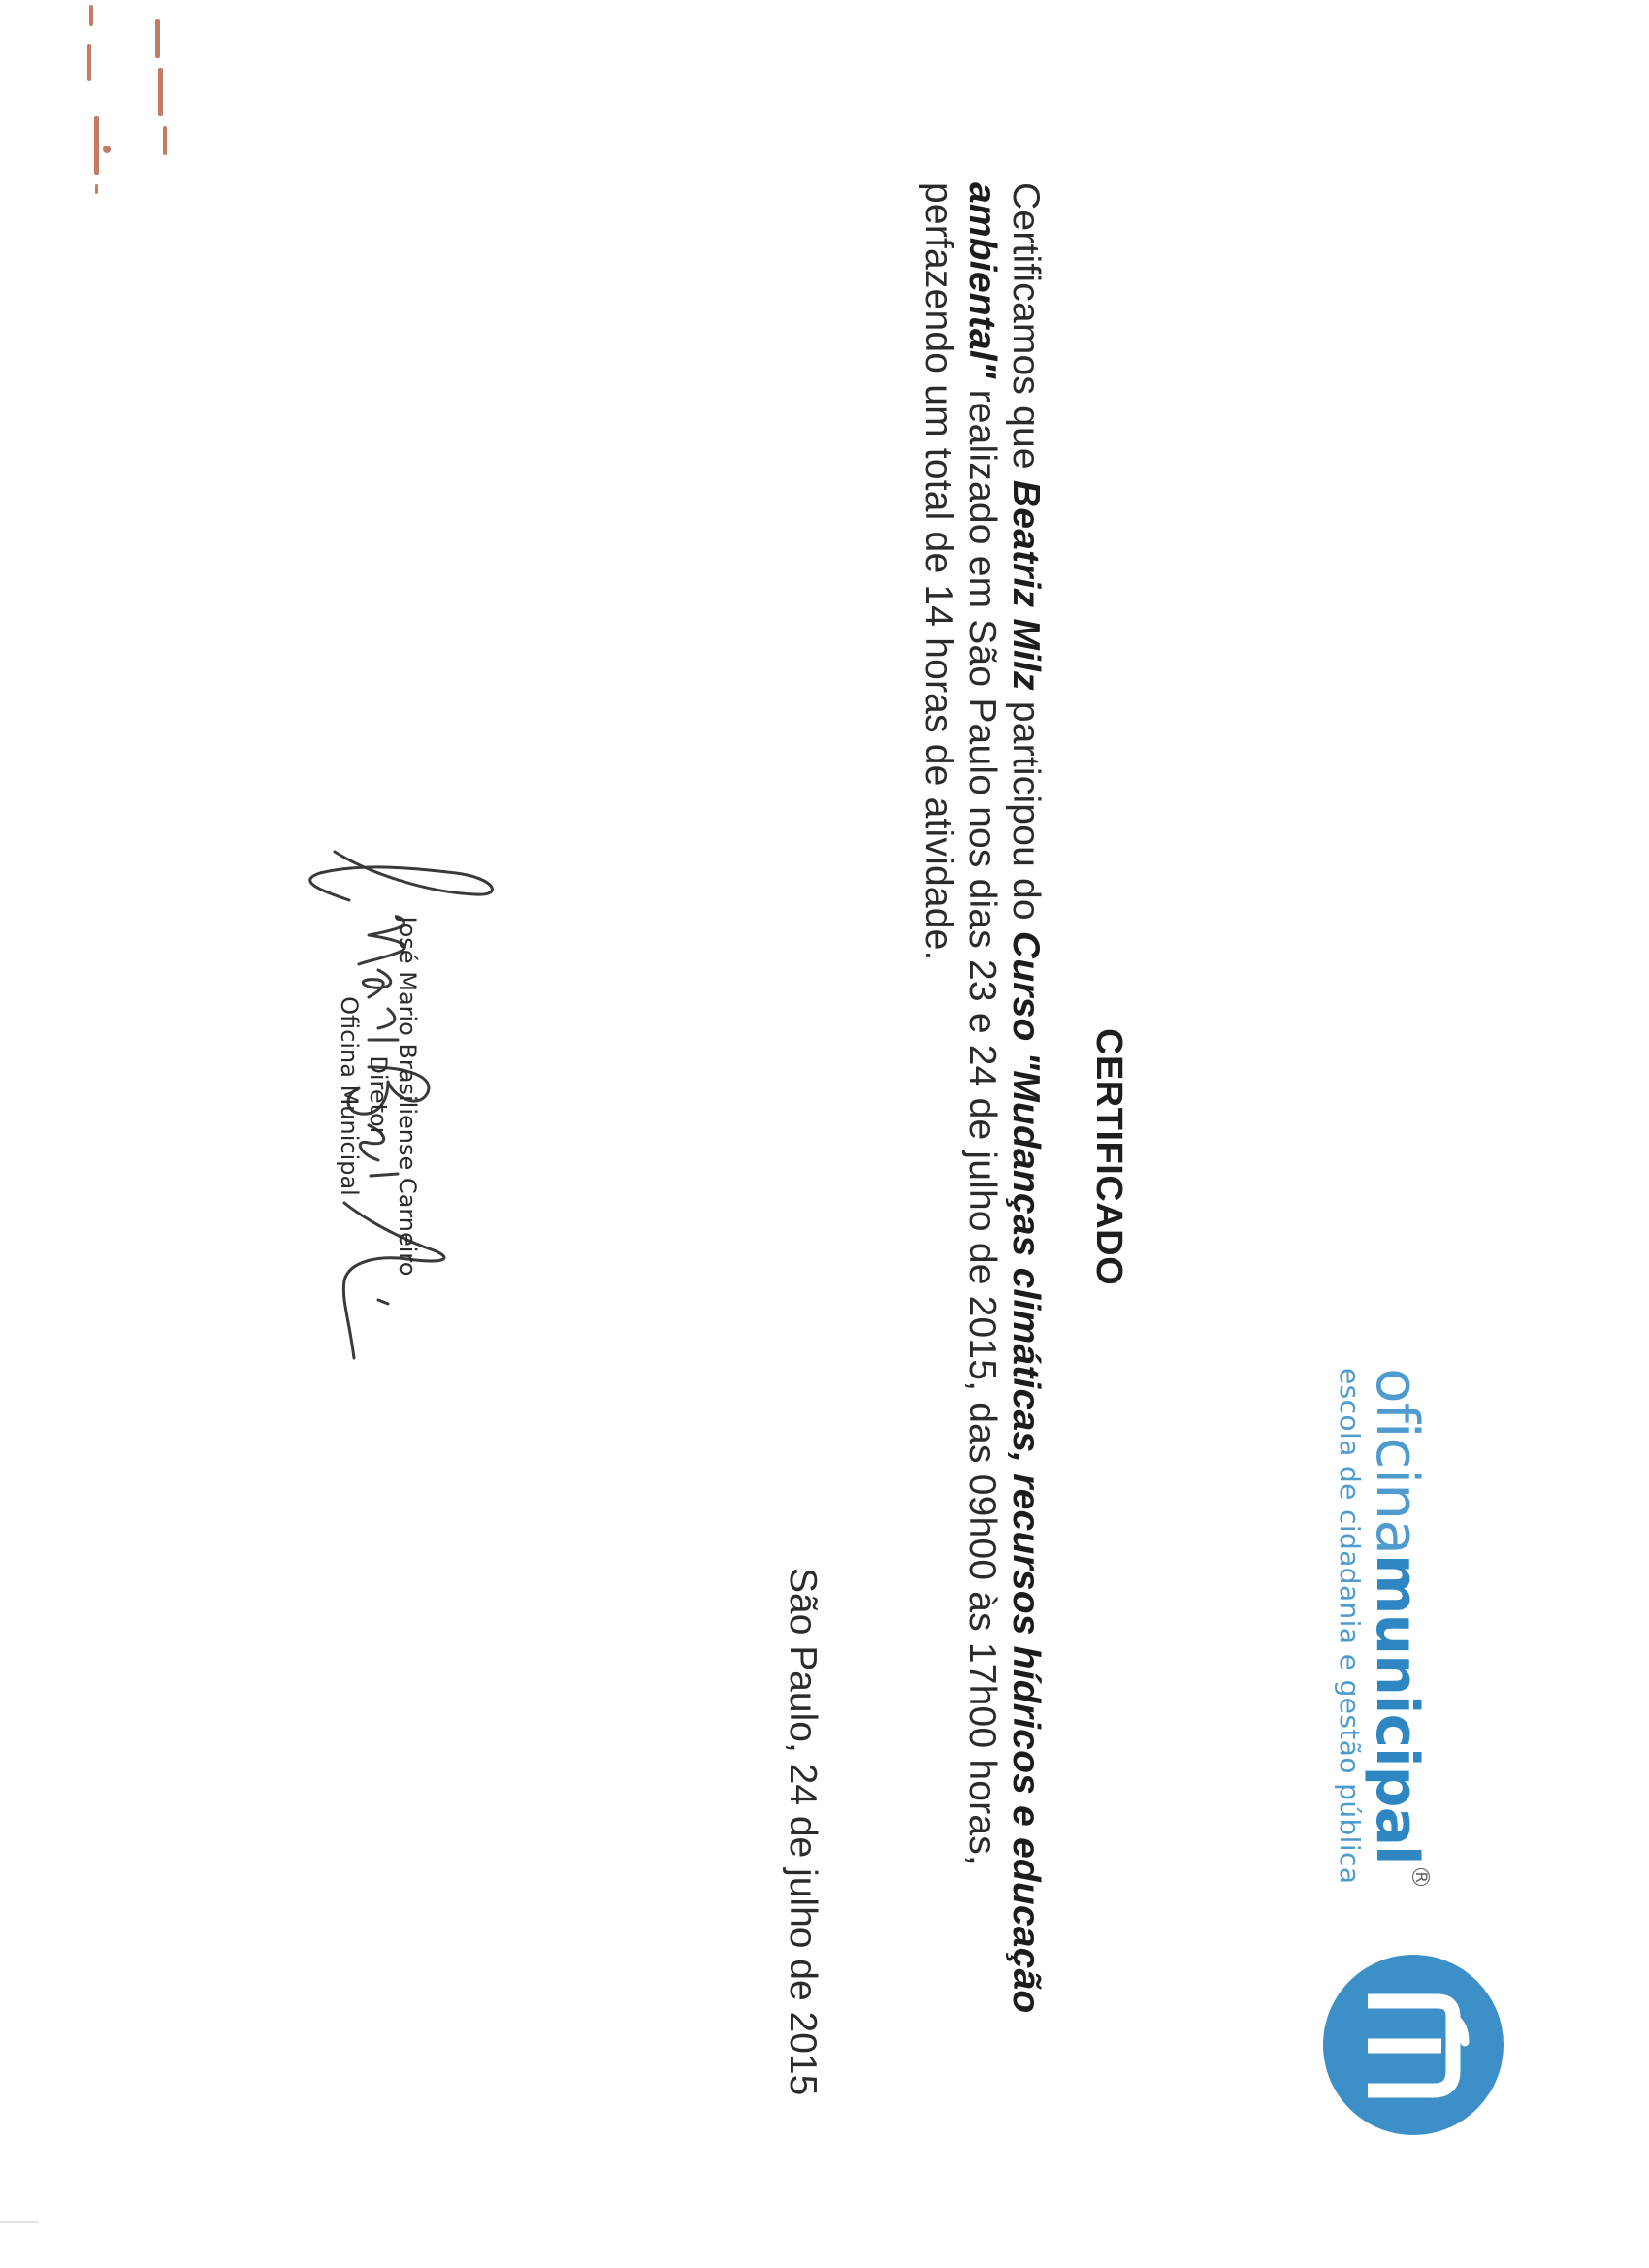  Describe the element at coordinates (407, 1096) in the screenshot. I see `signatory-name: José Mario Brasiliense Carneiro` at that location.